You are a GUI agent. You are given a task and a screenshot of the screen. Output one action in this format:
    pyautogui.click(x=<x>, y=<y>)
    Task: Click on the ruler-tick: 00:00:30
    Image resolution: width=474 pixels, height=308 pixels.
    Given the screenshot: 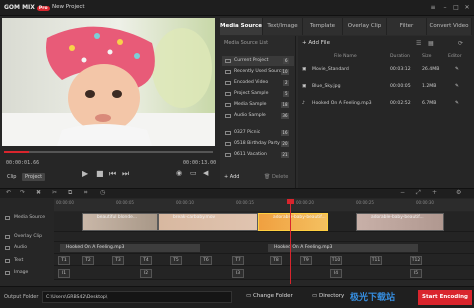 What is the action you would take?
    pyautogui.click(x=425, y=202)
    